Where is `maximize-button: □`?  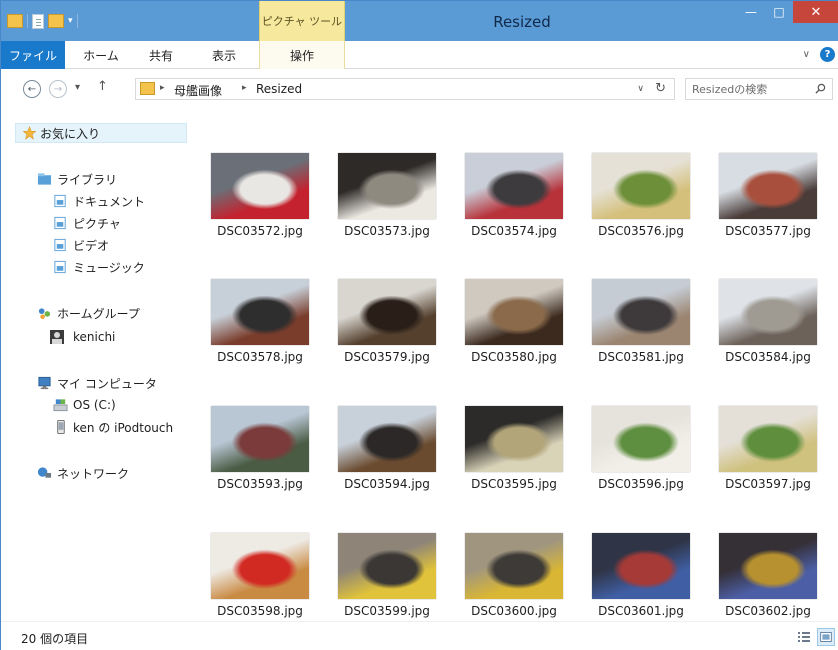
maximize-button: □ is located at coordinates (779, 12).